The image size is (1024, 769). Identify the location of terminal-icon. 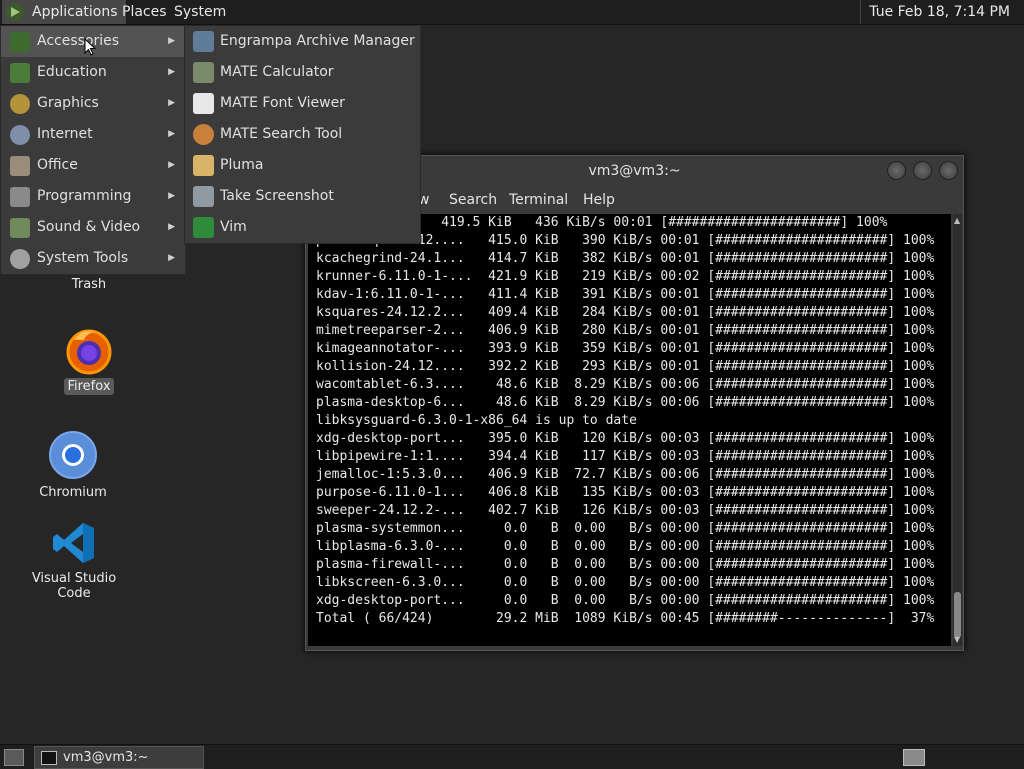
(49, 758).